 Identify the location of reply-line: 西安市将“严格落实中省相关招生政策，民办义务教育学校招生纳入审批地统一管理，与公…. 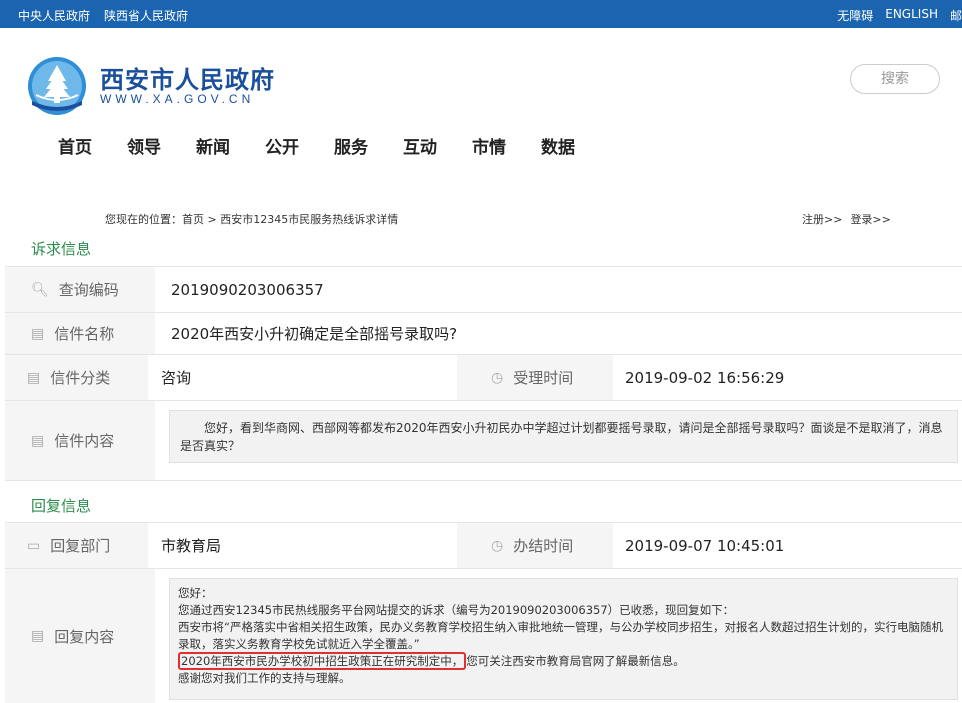
(560, 635).